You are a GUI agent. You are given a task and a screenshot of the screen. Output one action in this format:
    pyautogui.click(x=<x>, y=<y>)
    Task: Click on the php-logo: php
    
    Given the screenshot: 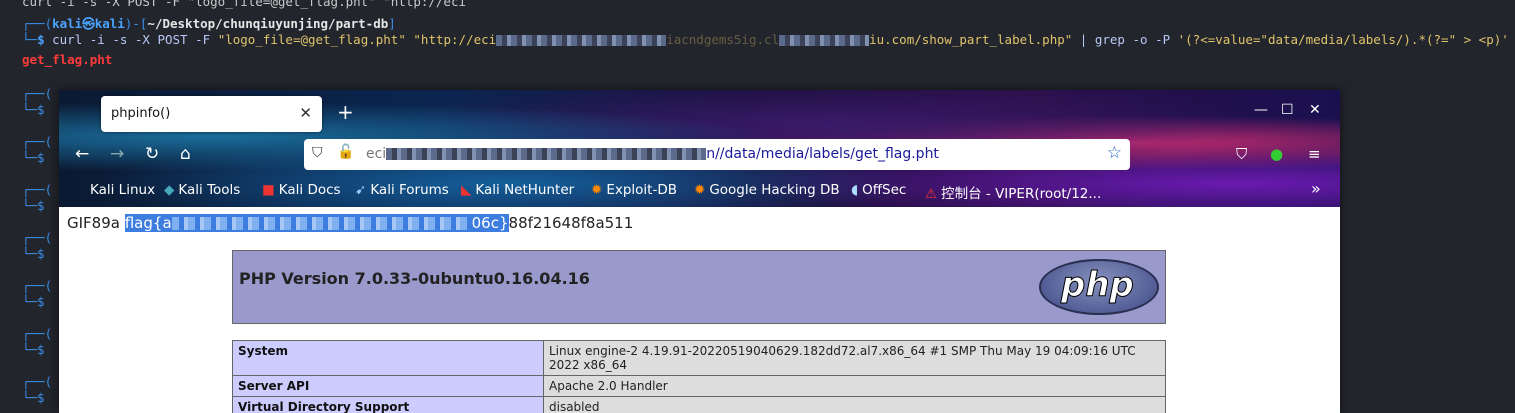 What is the action you would take?
    pyautogui.click(x=1099, y=287)
    